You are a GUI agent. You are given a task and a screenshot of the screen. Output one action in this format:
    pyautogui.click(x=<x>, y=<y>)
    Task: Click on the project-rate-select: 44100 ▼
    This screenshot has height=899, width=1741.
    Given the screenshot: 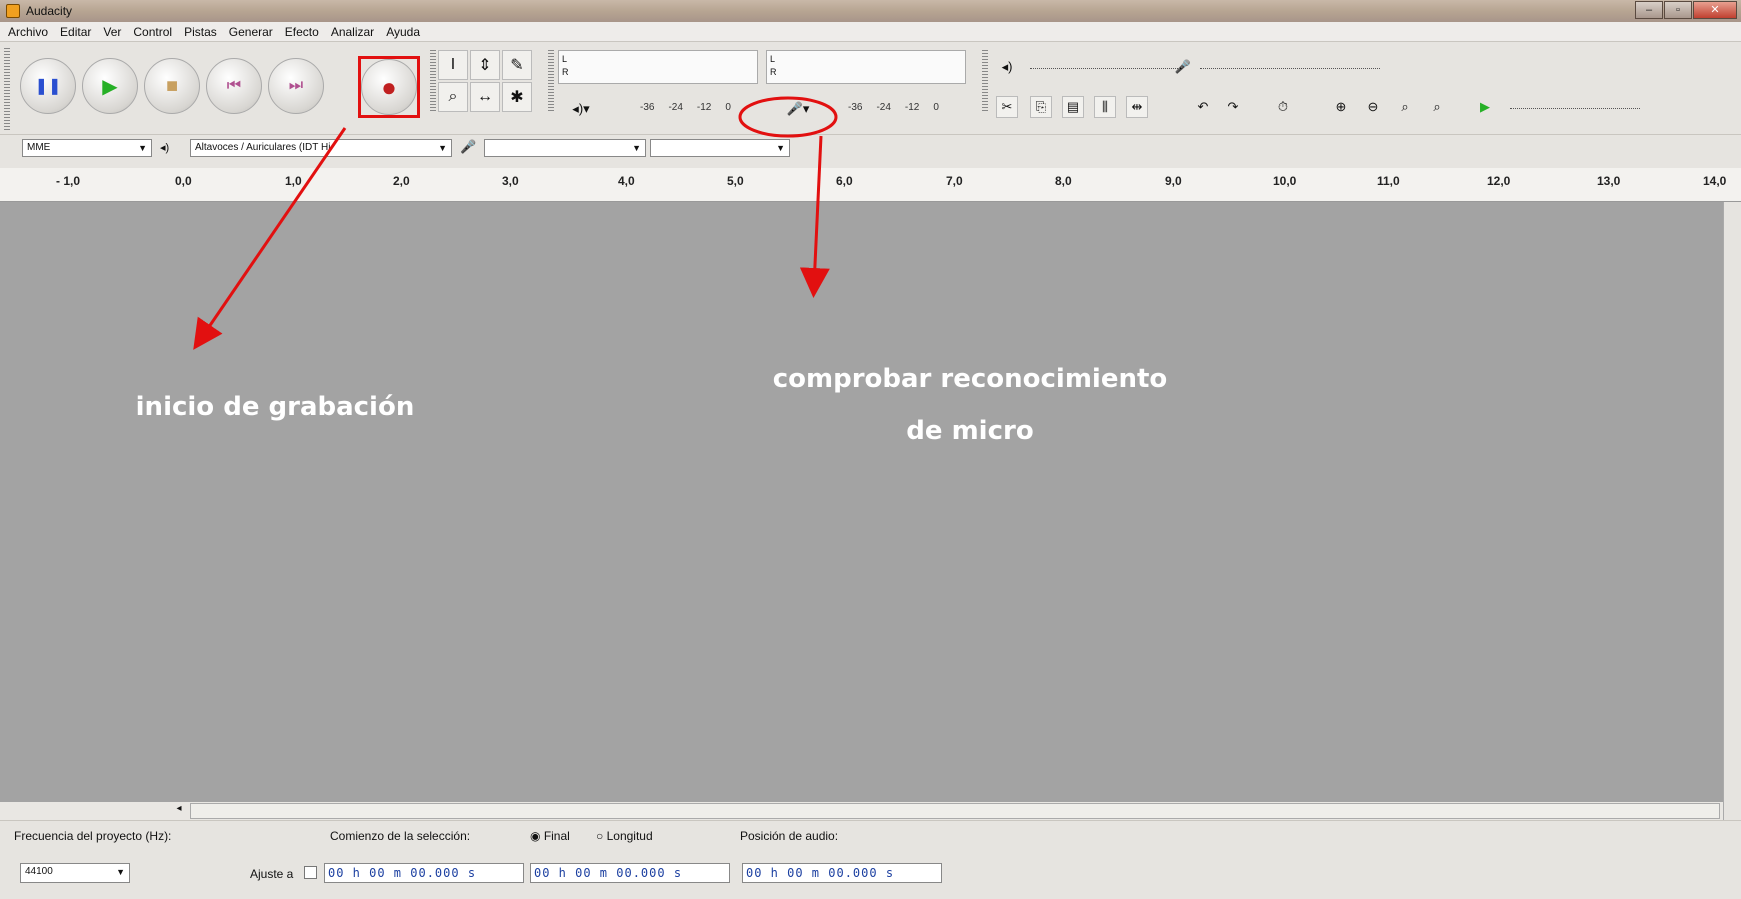 What is the action you would take?
    pyautogui.click(x=75, y=873)
    